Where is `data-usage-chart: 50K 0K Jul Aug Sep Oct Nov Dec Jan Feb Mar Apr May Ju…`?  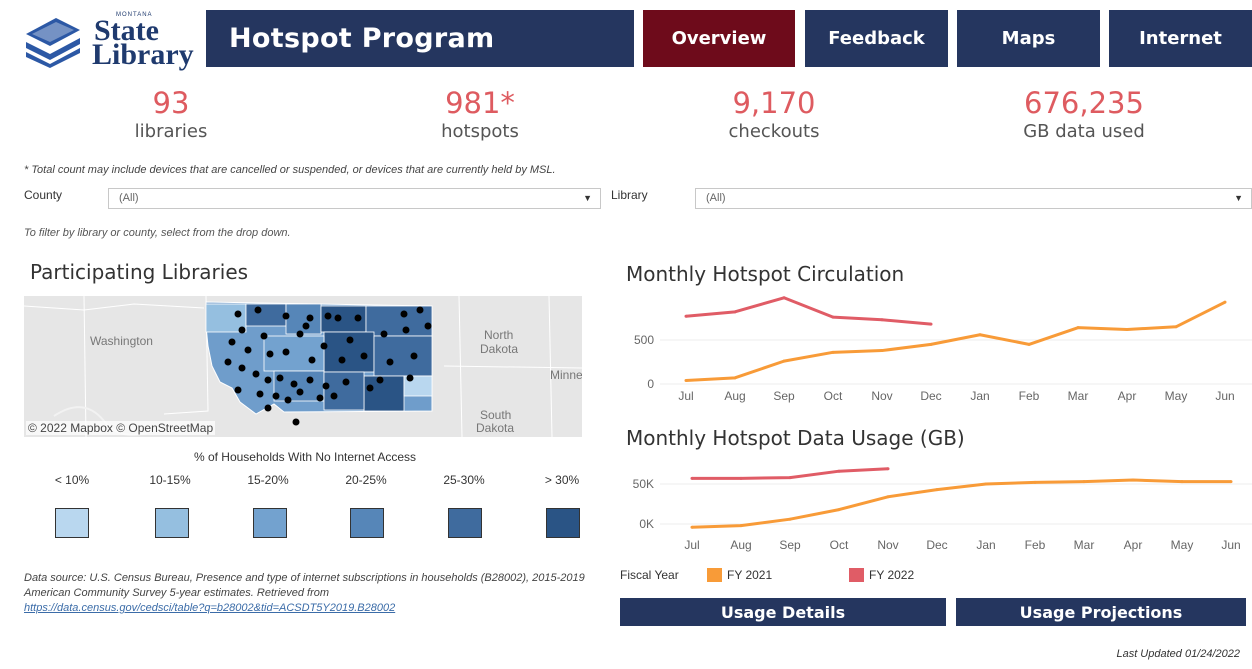 data-usage-chart: 50K 0K Jul Aug Sep Oct Nov Dec Jan Feb Mar Apr May Ju… is located at coordinates (942, 509).